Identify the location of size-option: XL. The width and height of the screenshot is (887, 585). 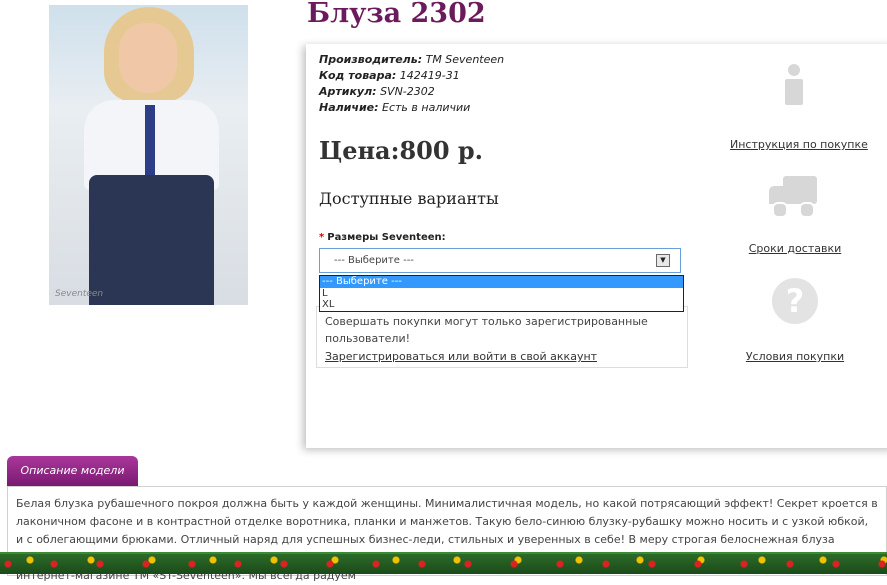
(501, 305).